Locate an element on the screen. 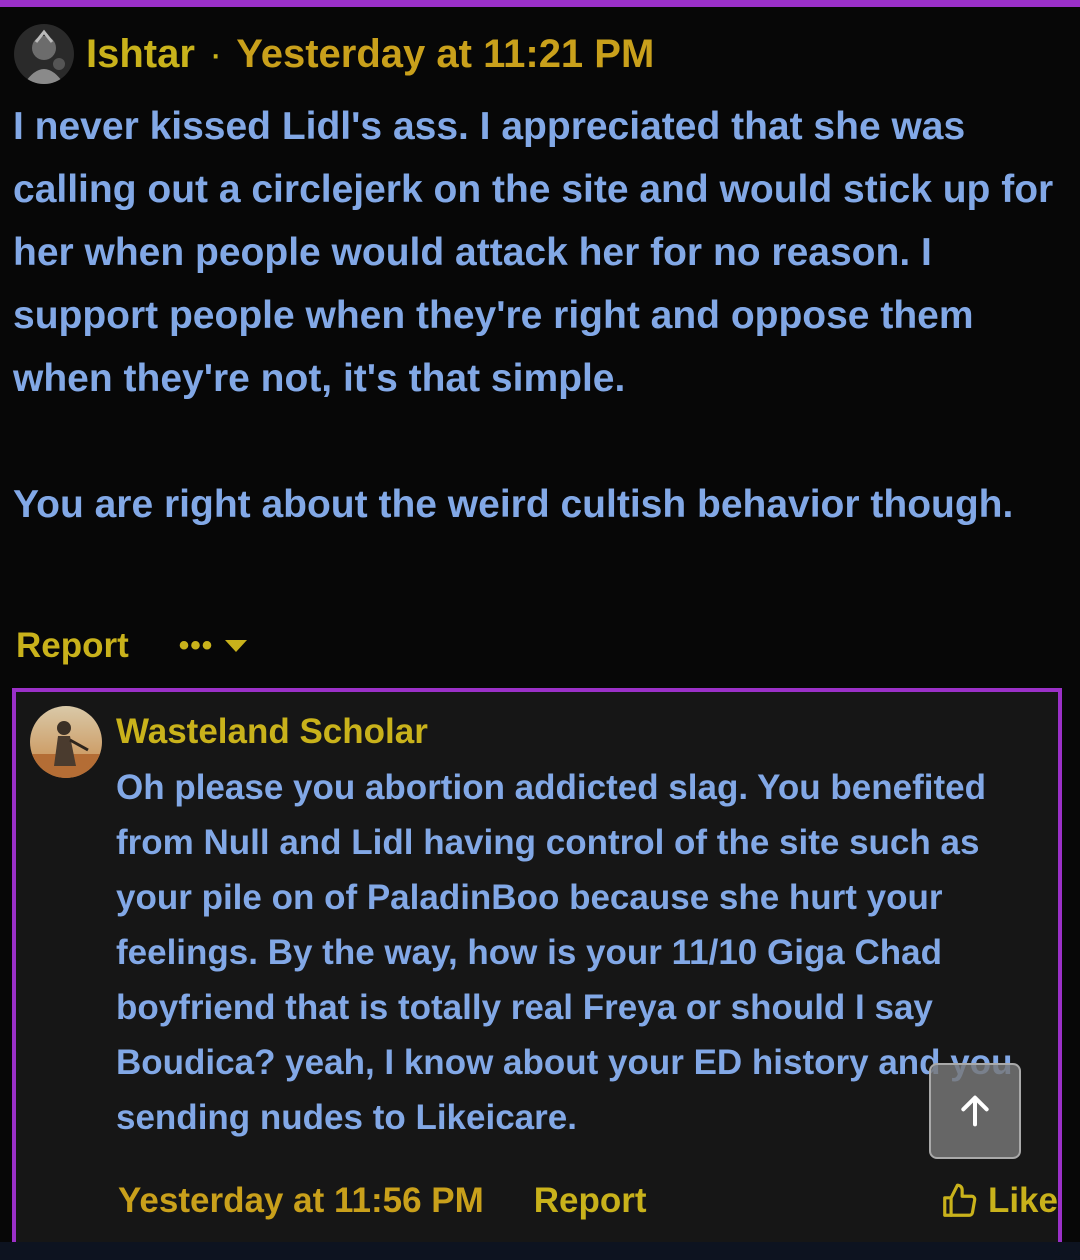 The image size is (1080, 1260). reply-footer: Yesterday at 11:56 PM Report Like is located at coordinates (588, 1201).